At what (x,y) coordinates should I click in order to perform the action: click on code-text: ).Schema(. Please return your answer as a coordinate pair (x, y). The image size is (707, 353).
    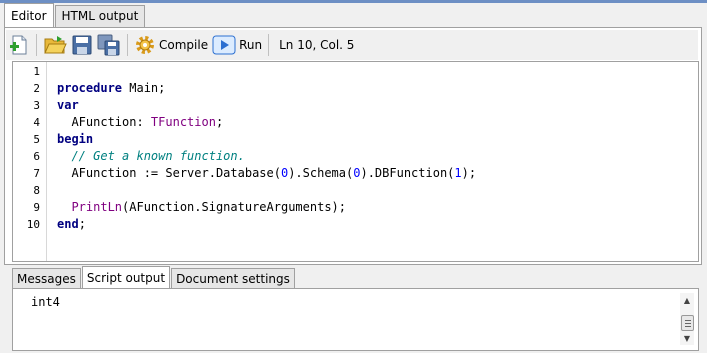
    Looking at the image, I should click on (321, 173).